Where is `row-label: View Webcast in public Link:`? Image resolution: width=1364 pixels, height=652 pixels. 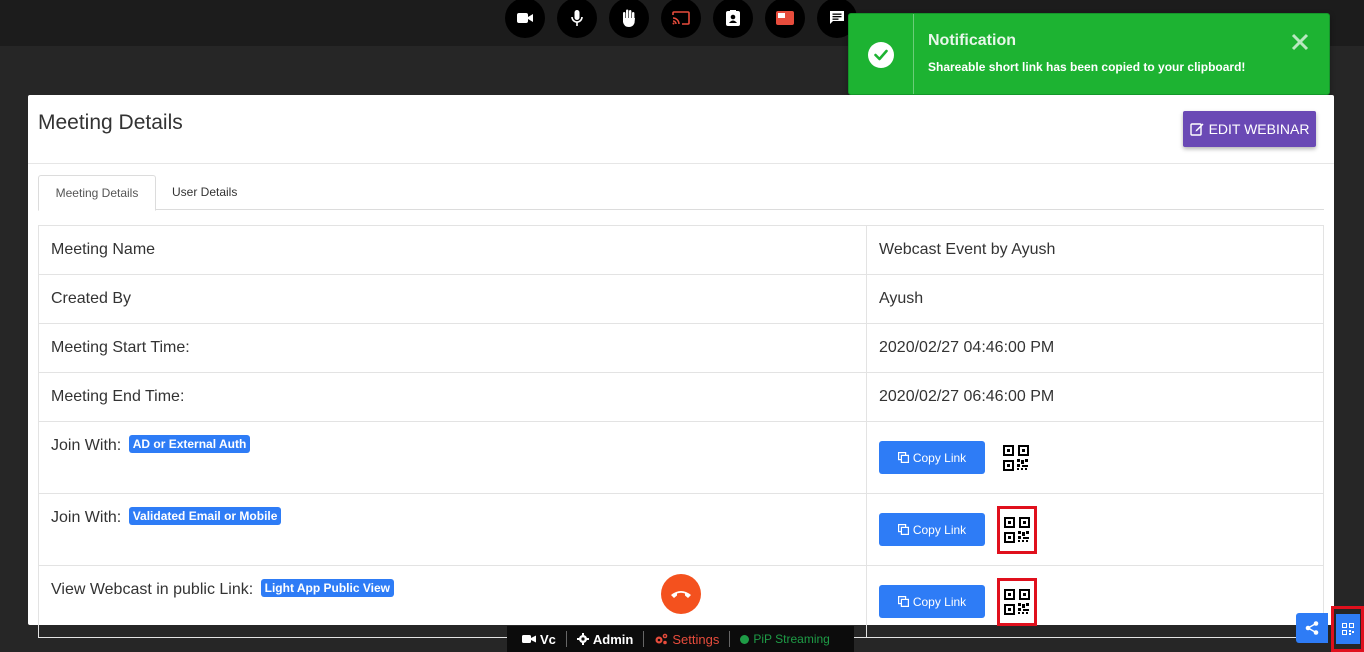 row-label: View Webcast in public Link: is located at coordinates (152, 589).